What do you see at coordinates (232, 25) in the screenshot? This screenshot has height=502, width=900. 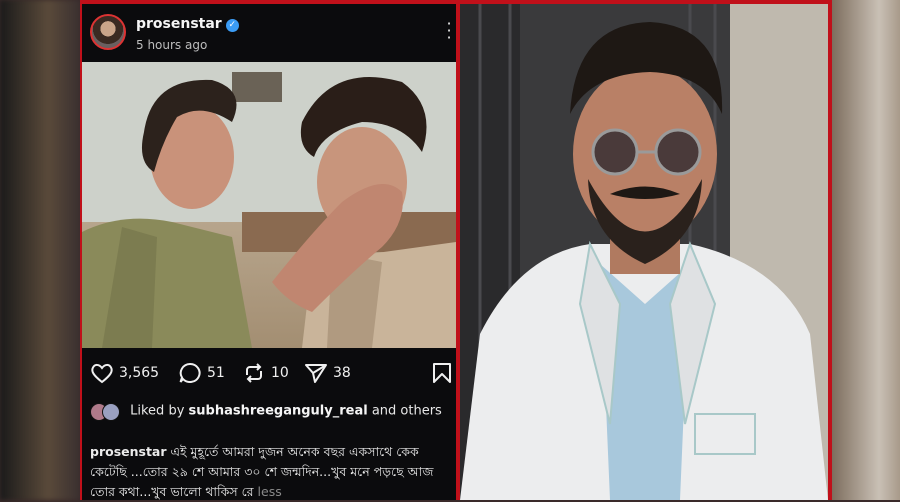 I see `verified-badge-icon: ✓` at bounding box center [232, 25].